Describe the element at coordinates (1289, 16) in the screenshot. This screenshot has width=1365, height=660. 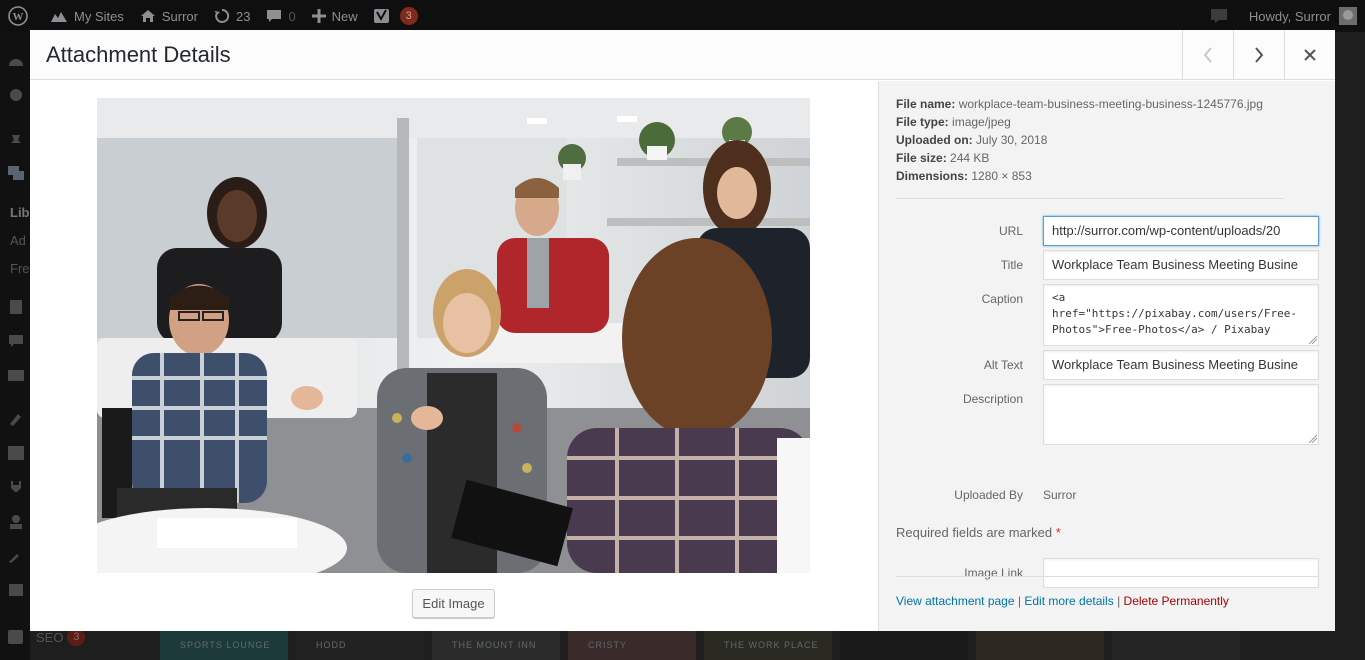
I see `howdy-label: Howdy, Surror` at that location.